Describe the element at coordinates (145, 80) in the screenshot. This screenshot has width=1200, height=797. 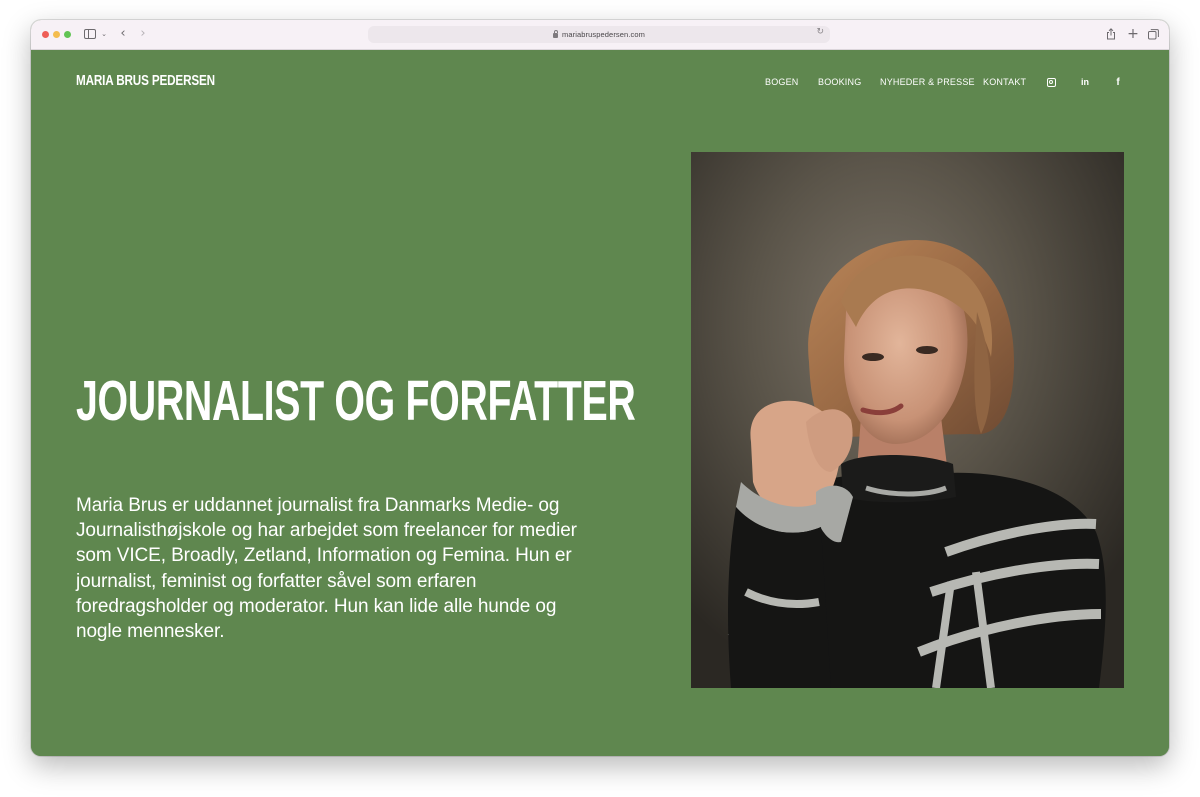
I see `site-brand: MARIA BRUS PEDERSEN` at that location.